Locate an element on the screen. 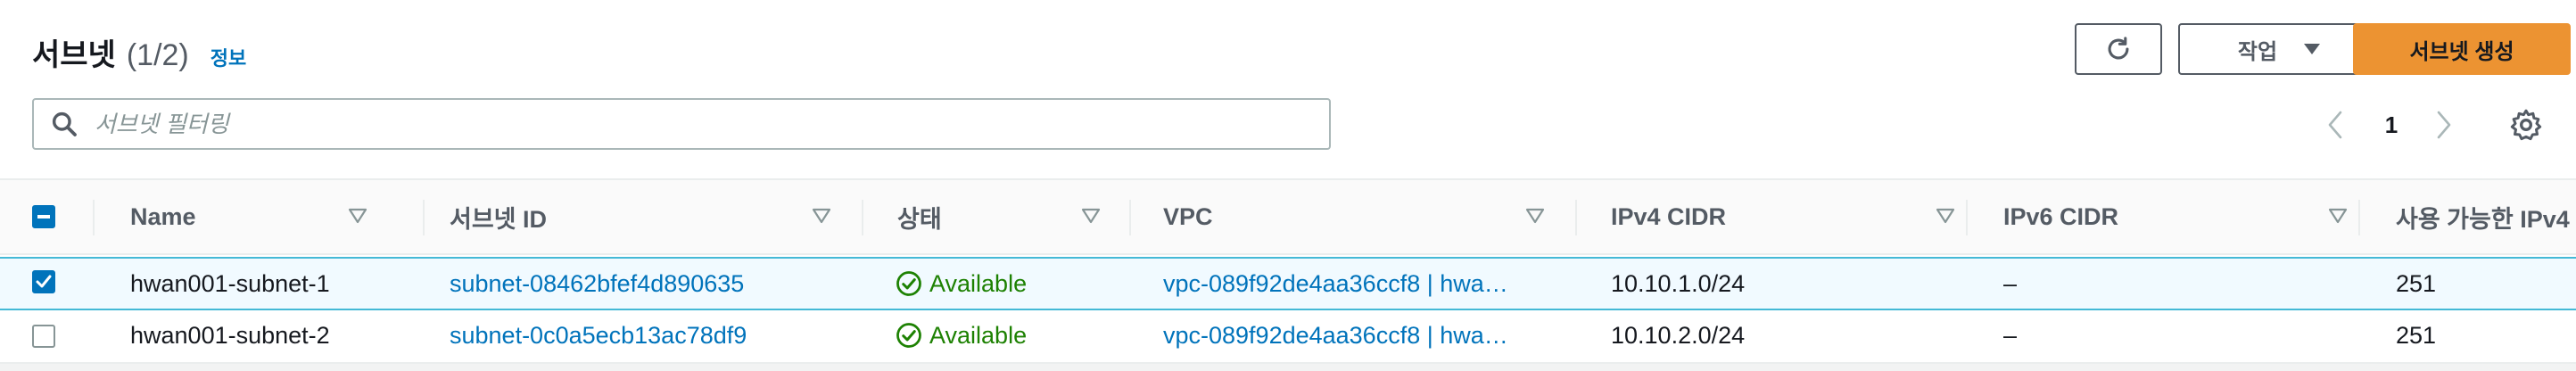 Image resolution: width=2576 pixels, height=371 pixels. column-label: IPv6 CIDR is located at coordinates (2061, 216).